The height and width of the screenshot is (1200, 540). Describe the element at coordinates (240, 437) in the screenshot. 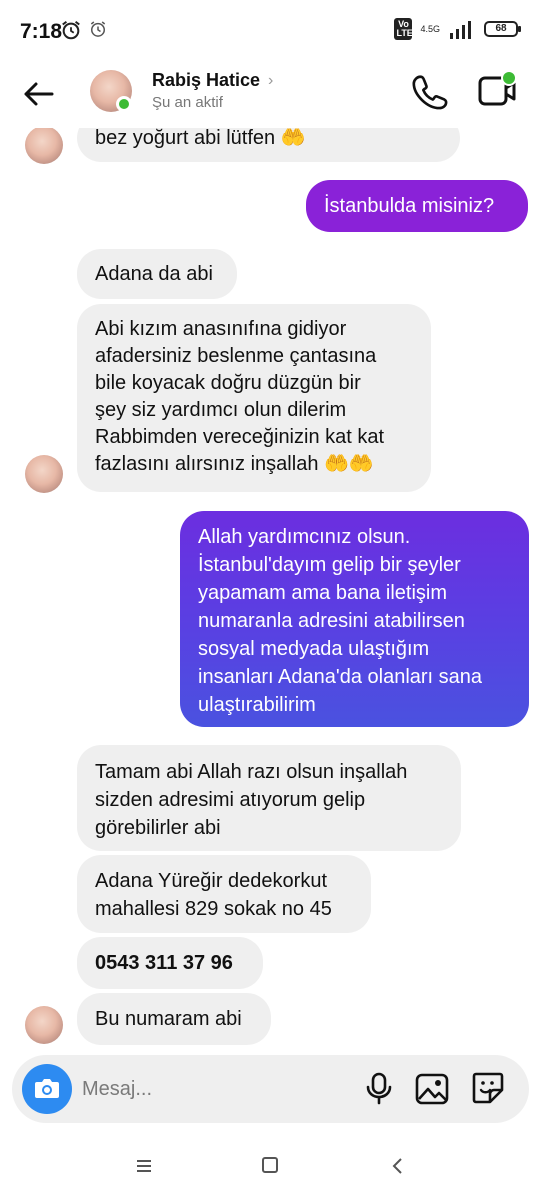

I see `message-text: Rabbimden vereceğinizin kat kat` at that location.